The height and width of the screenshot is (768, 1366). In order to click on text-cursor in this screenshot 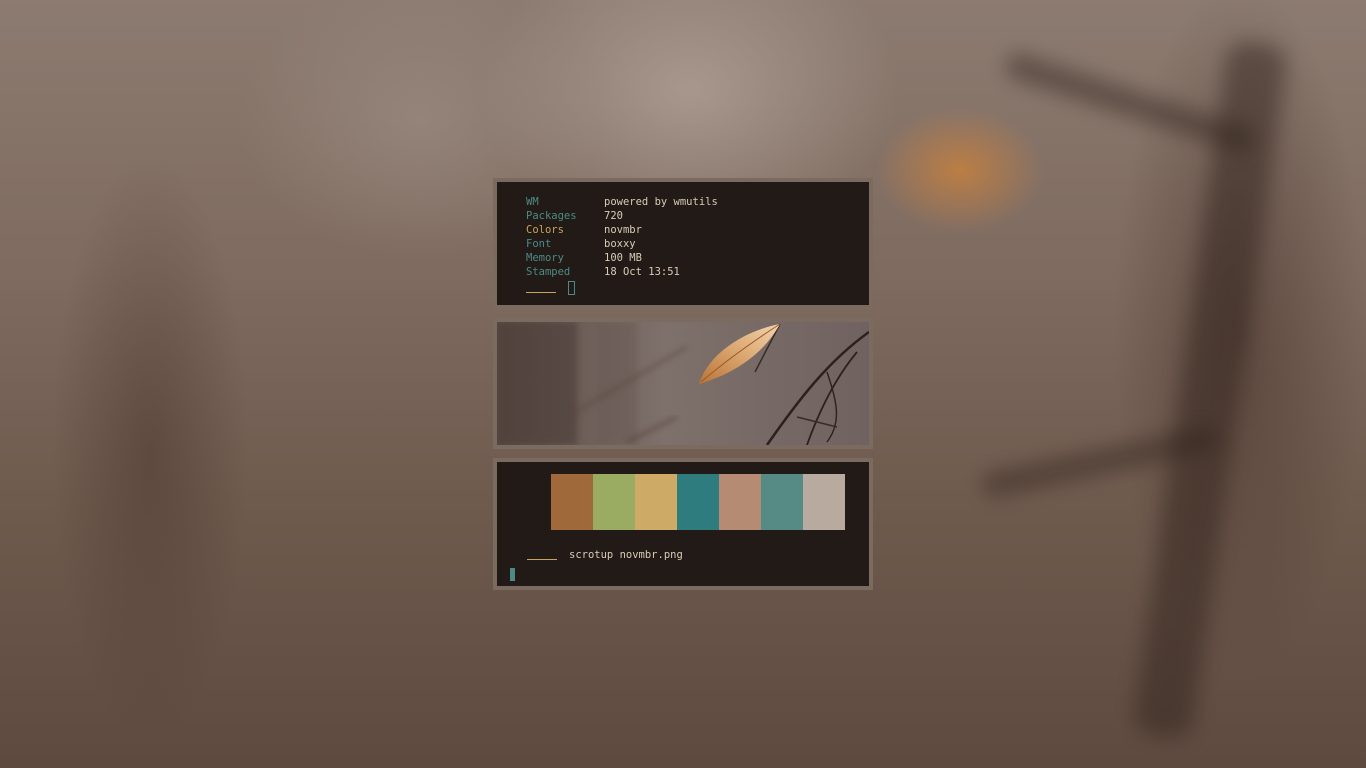, I will do `click(571, 288)`.